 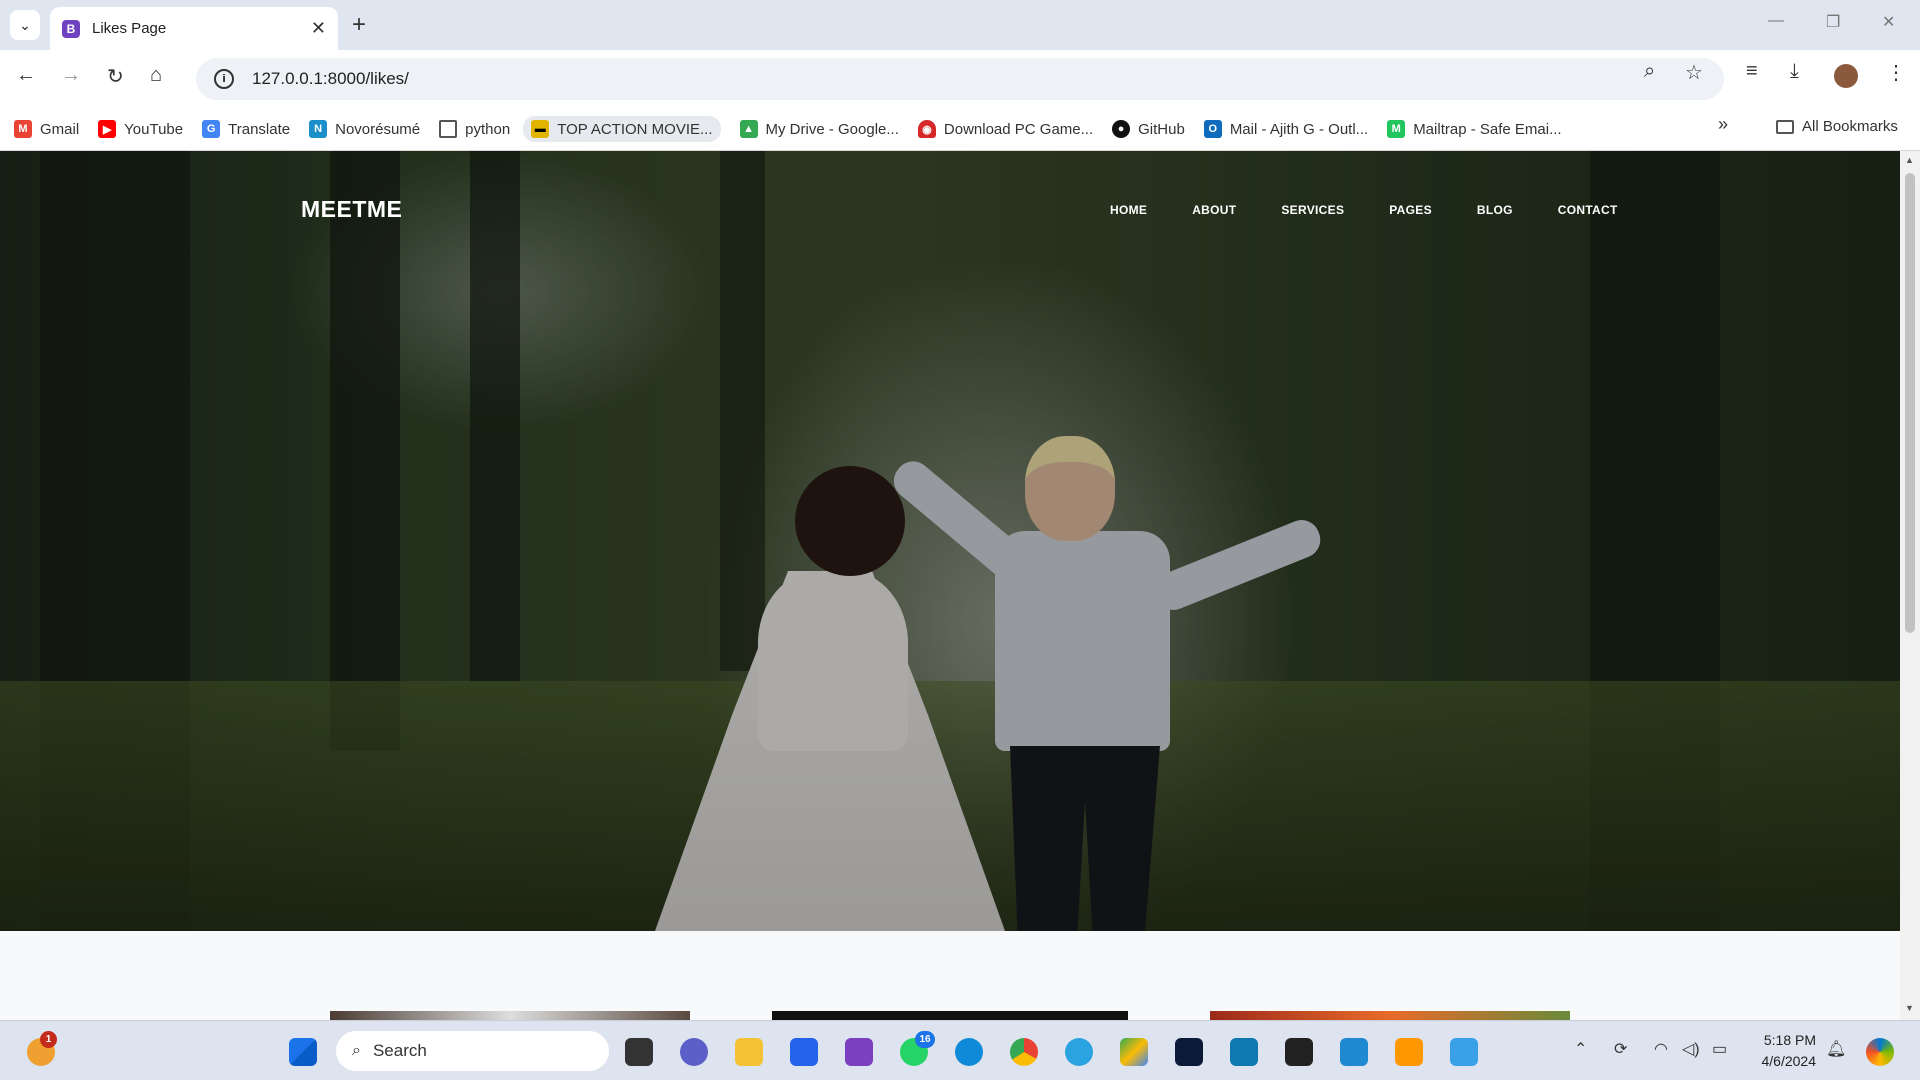 I want to click on site-info-icon: i, so click(x=224, y=79).